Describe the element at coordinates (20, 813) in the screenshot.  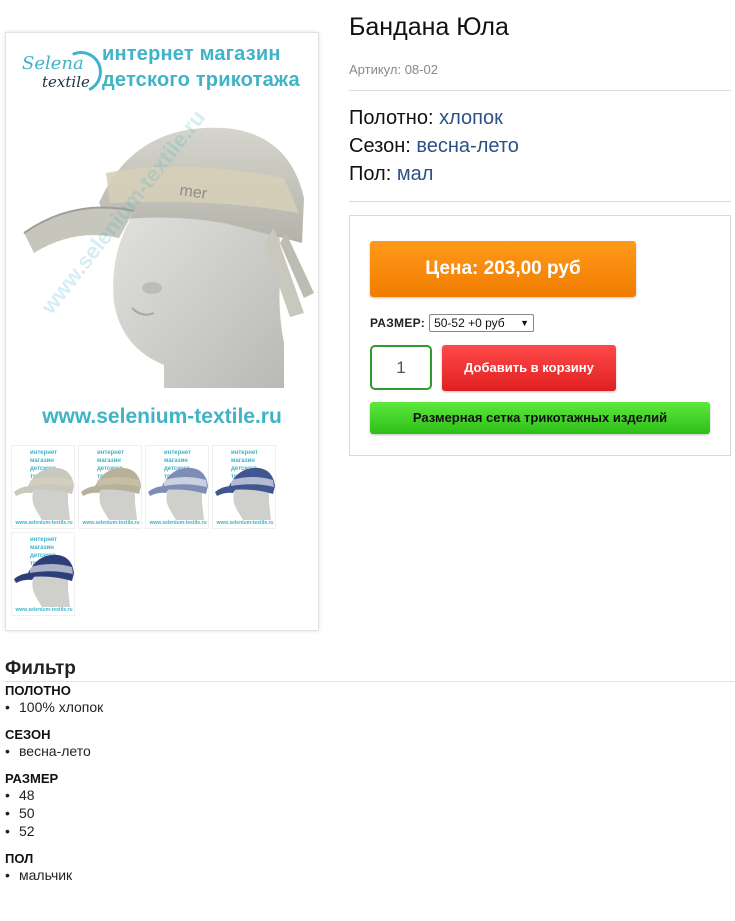
I see `filter-option: • 50` at that location.